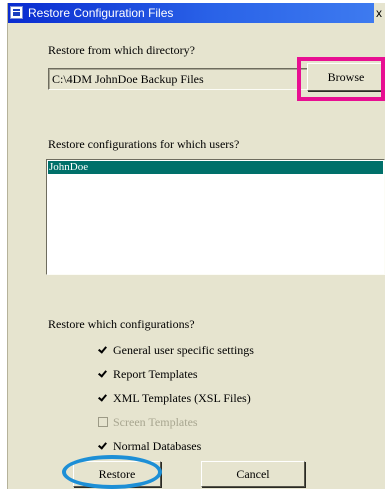 The image size is (385, 489). I want to click on option-label: XML Templates (XSL Files), so click(182, 398).